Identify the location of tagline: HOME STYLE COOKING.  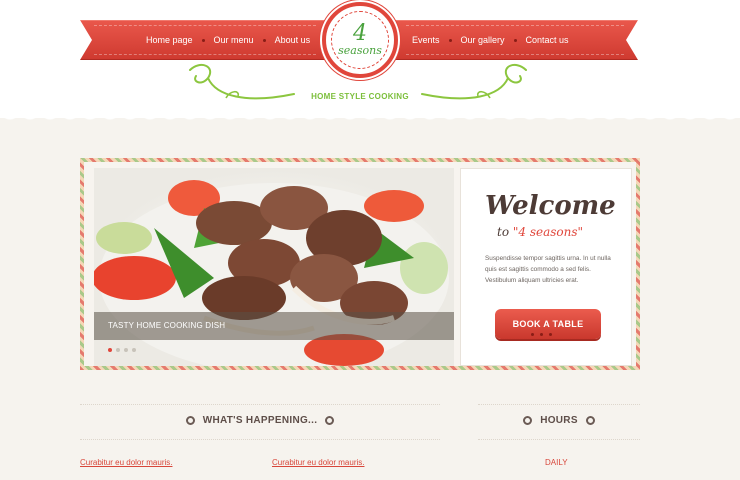
(360, 96).